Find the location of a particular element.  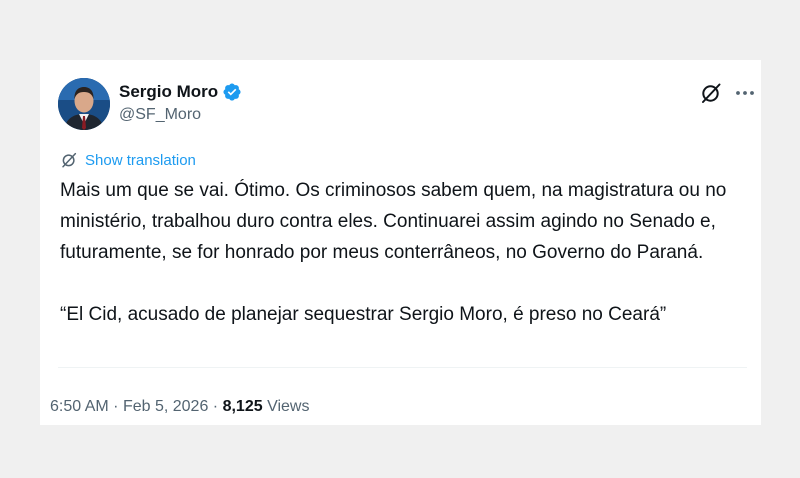

show-translation-label: Show translation is located at coordinates (140, 160).